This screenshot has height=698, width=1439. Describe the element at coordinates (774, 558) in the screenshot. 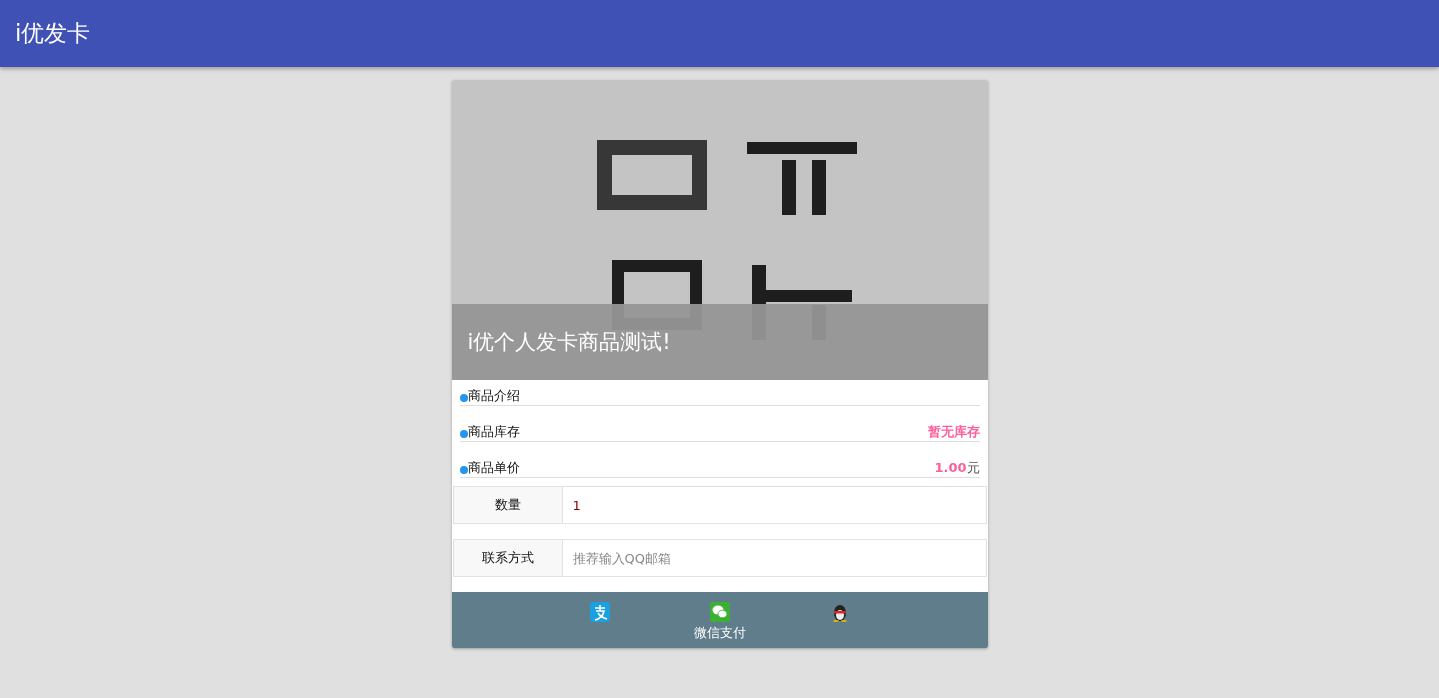

I see `input-field: 推荐输入QQ邮箱` at that location.